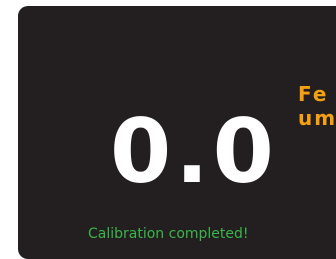  Describe the element at coordinates (313, 94) in the screenshot. I see `unit-label-line-1: Fe` at that location.